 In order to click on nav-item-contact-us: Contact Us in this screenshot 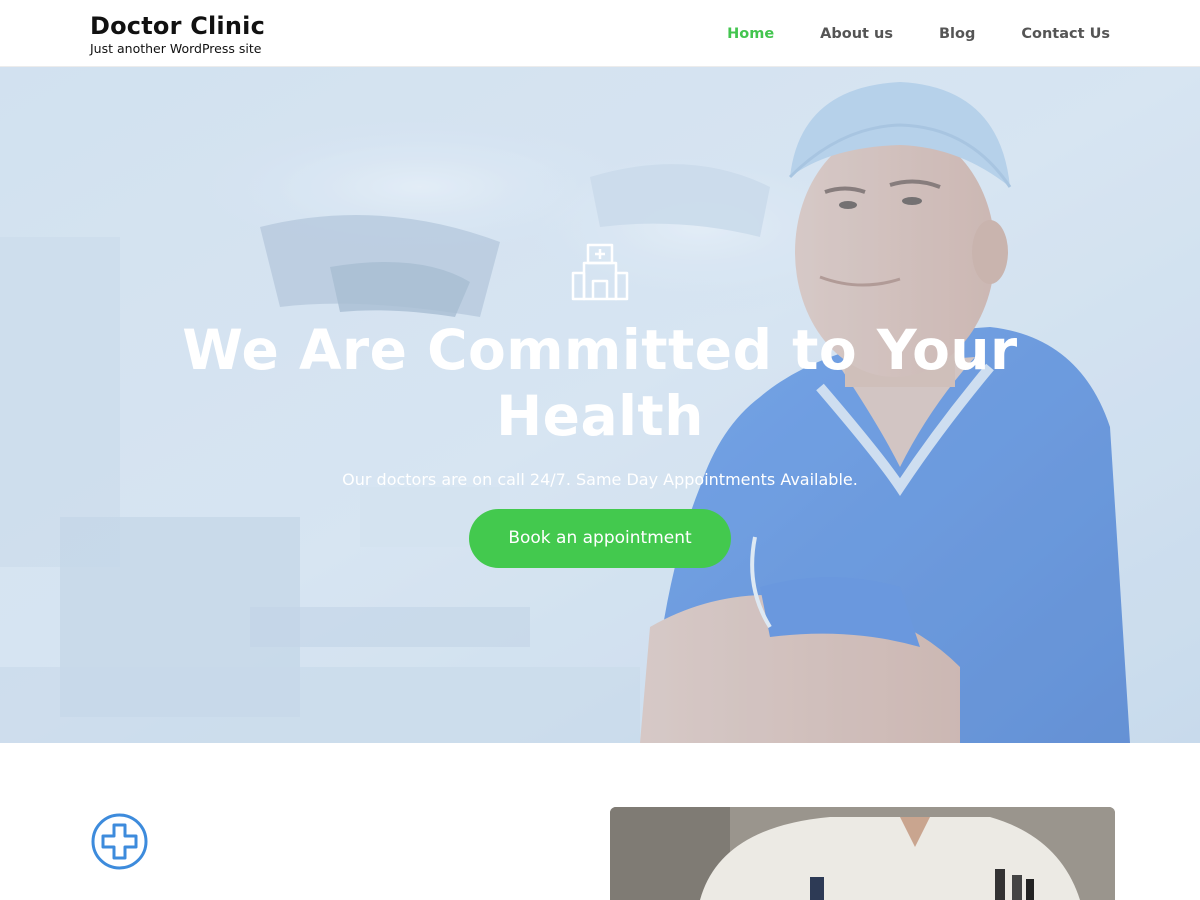, I will do `click(1065, 34)`.